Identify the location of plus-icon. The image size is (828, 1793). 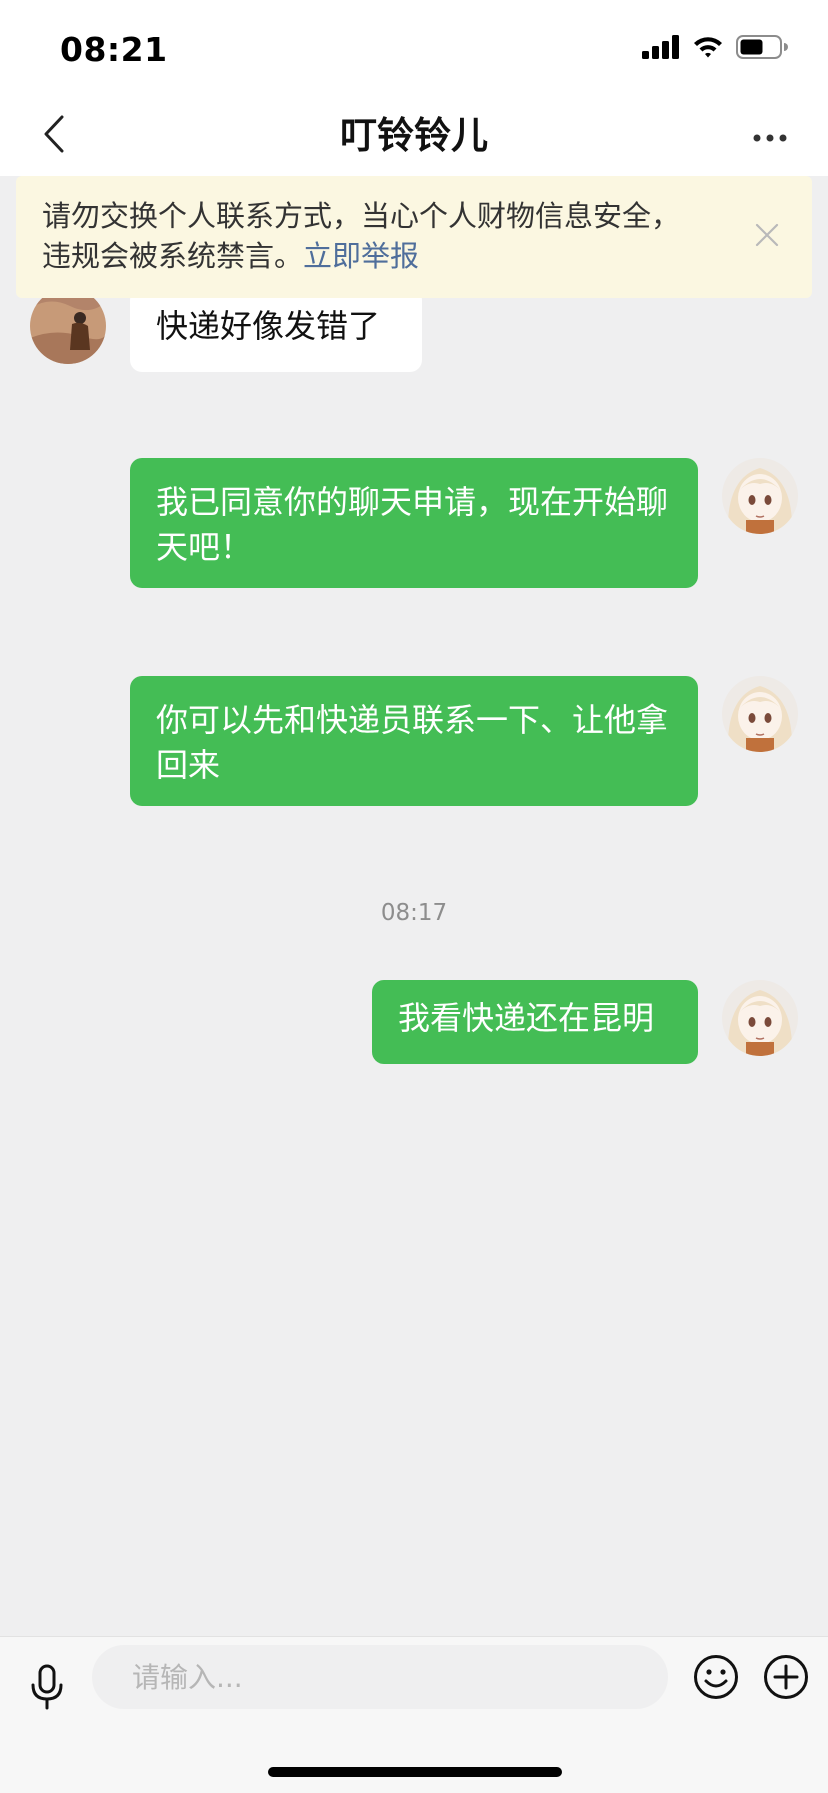
(786, 1679).